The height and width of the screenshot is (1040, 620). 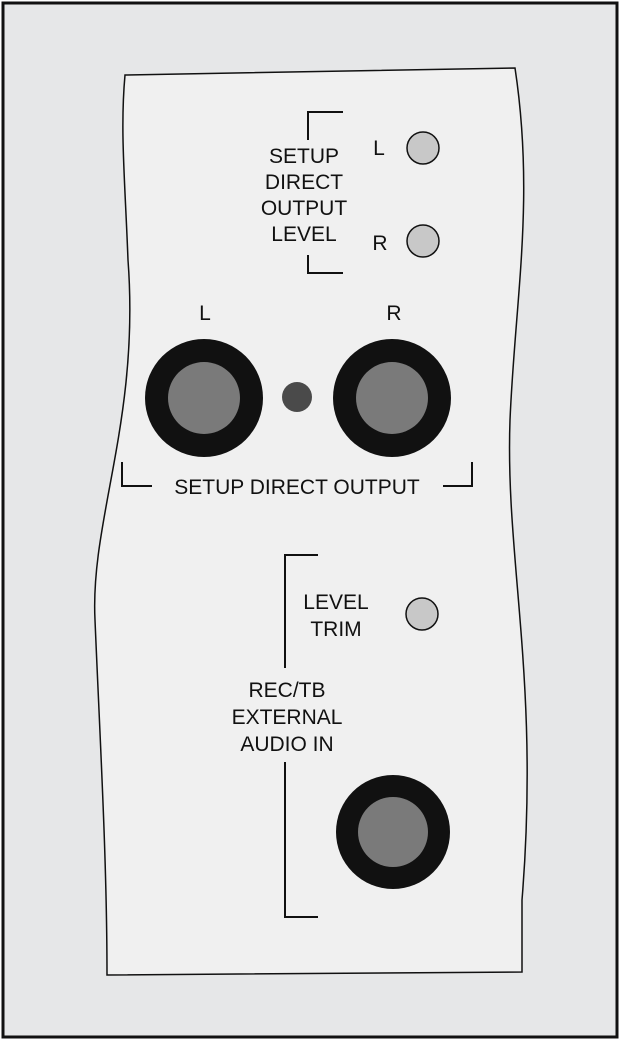 What do you see at coordinates (335, 629) in the screenshot?
I see `level-trim-label-line-2: TRIM` at bounding box center [335, 629].